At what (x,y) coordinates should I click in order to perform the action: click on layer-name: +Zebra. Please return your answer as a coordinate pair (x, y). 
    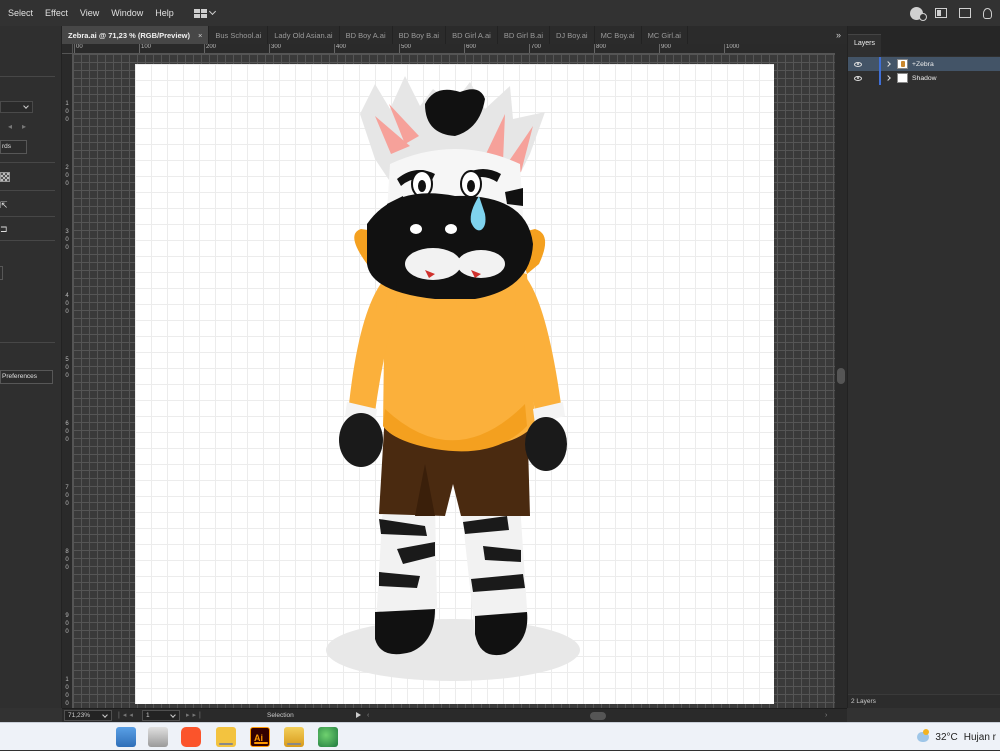
    Looking at the image, I should click on (923, 64).